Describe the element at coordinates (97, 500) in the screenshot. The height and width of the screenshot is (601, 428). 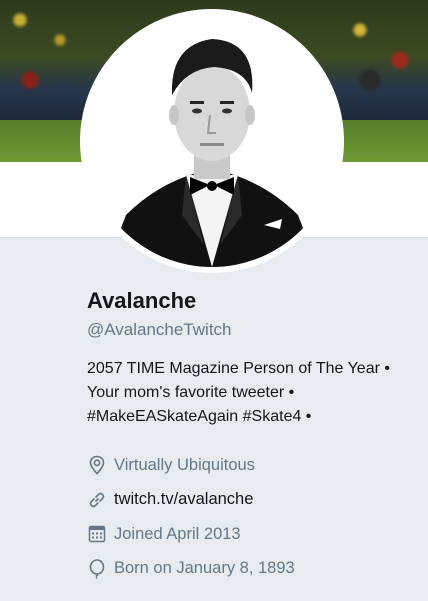
I see `link-icon` at that location.